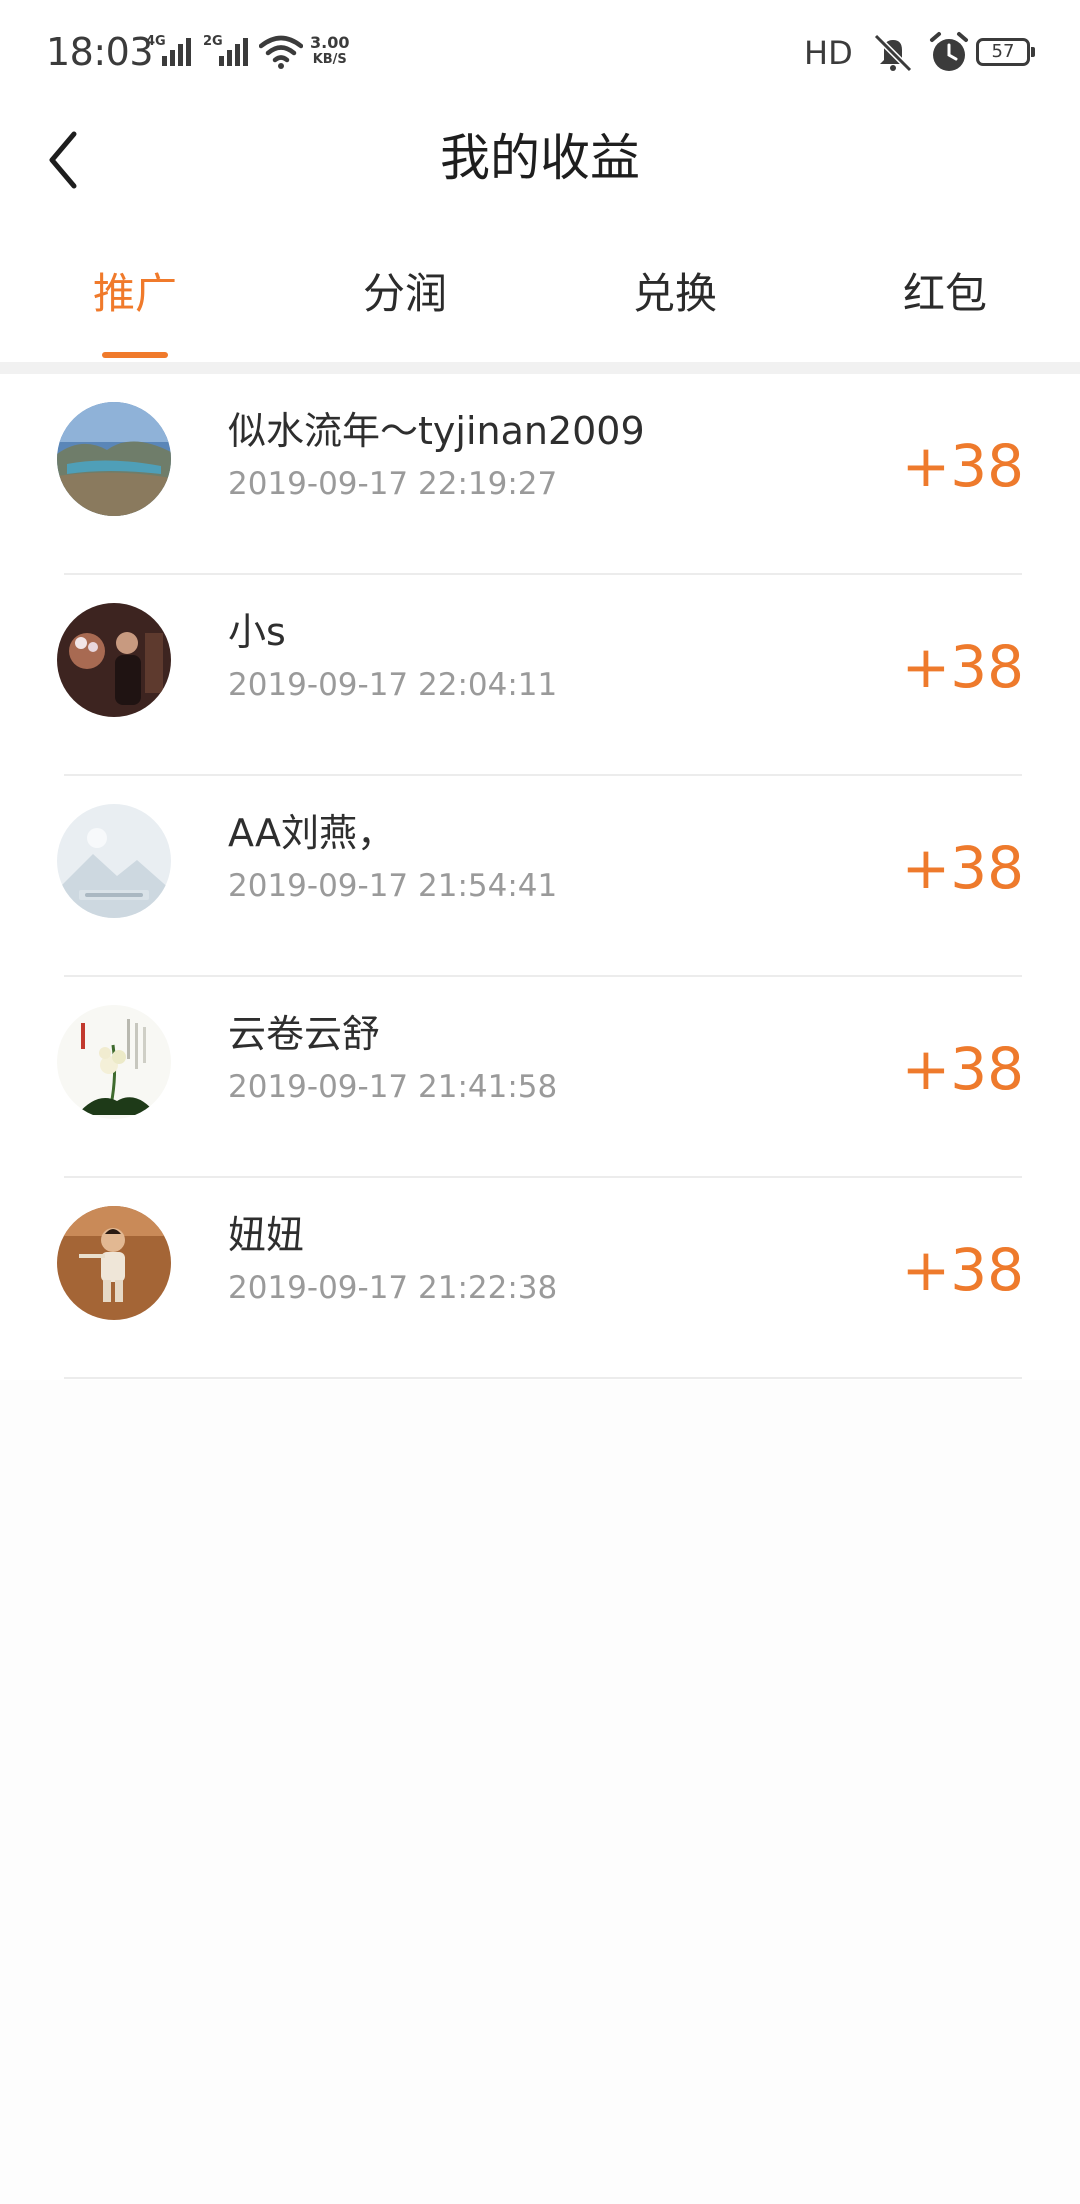 The height and width of the screenshot is (2204, 1080). I want to click on tab-label: 兑换, so click(674, 293).